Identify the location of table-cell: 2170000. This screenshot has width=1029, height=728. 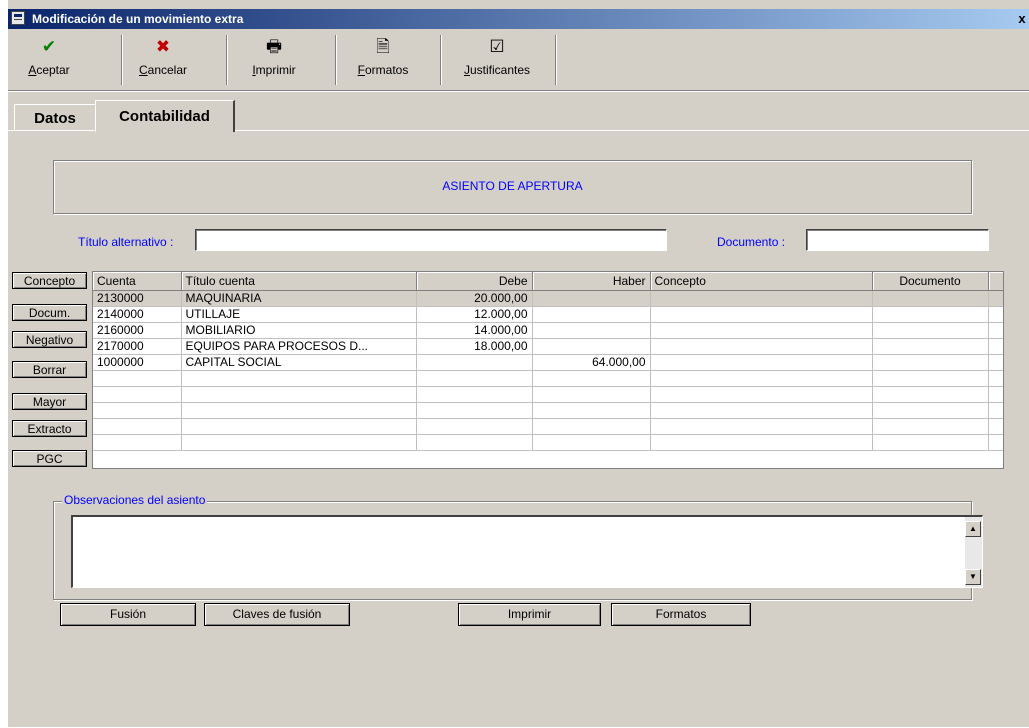
(137, 346).